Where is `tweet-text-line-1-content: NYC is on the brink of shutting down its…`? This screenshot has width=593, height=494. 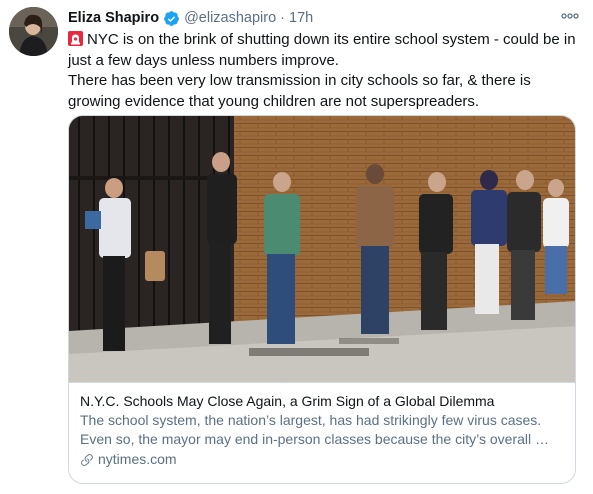 tweet-text-line-1-content: NYC is on the brink of shutting down its… is located at coordinates (322, 50).